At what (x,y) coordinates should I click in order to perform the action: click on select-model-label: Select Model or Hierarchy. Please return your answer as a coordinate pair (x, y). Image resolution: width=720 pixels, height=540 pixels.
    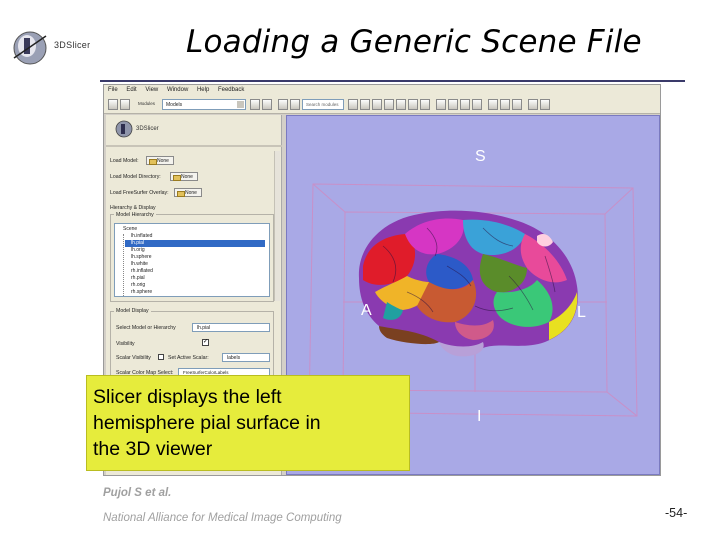
    Looking at the image, I should click on (146, 328).